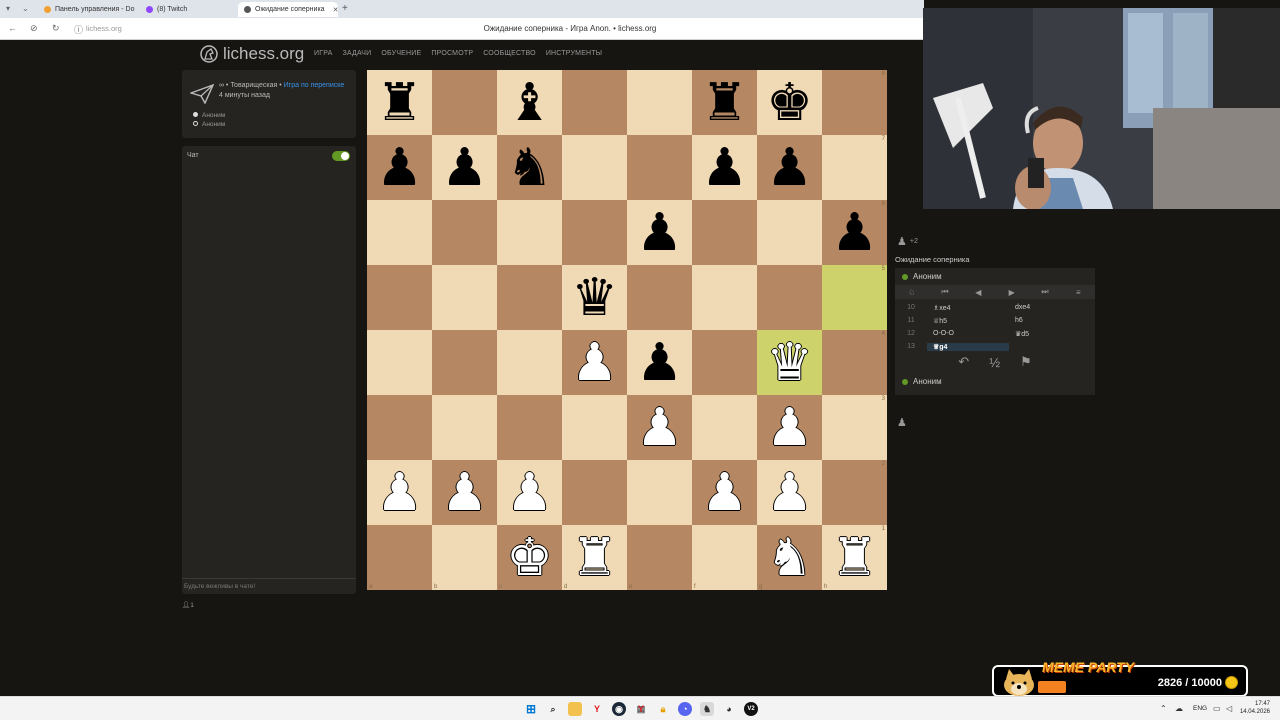 This screenshot has width=1280, height=720. I want to click on square-c5, so click(529, 297).